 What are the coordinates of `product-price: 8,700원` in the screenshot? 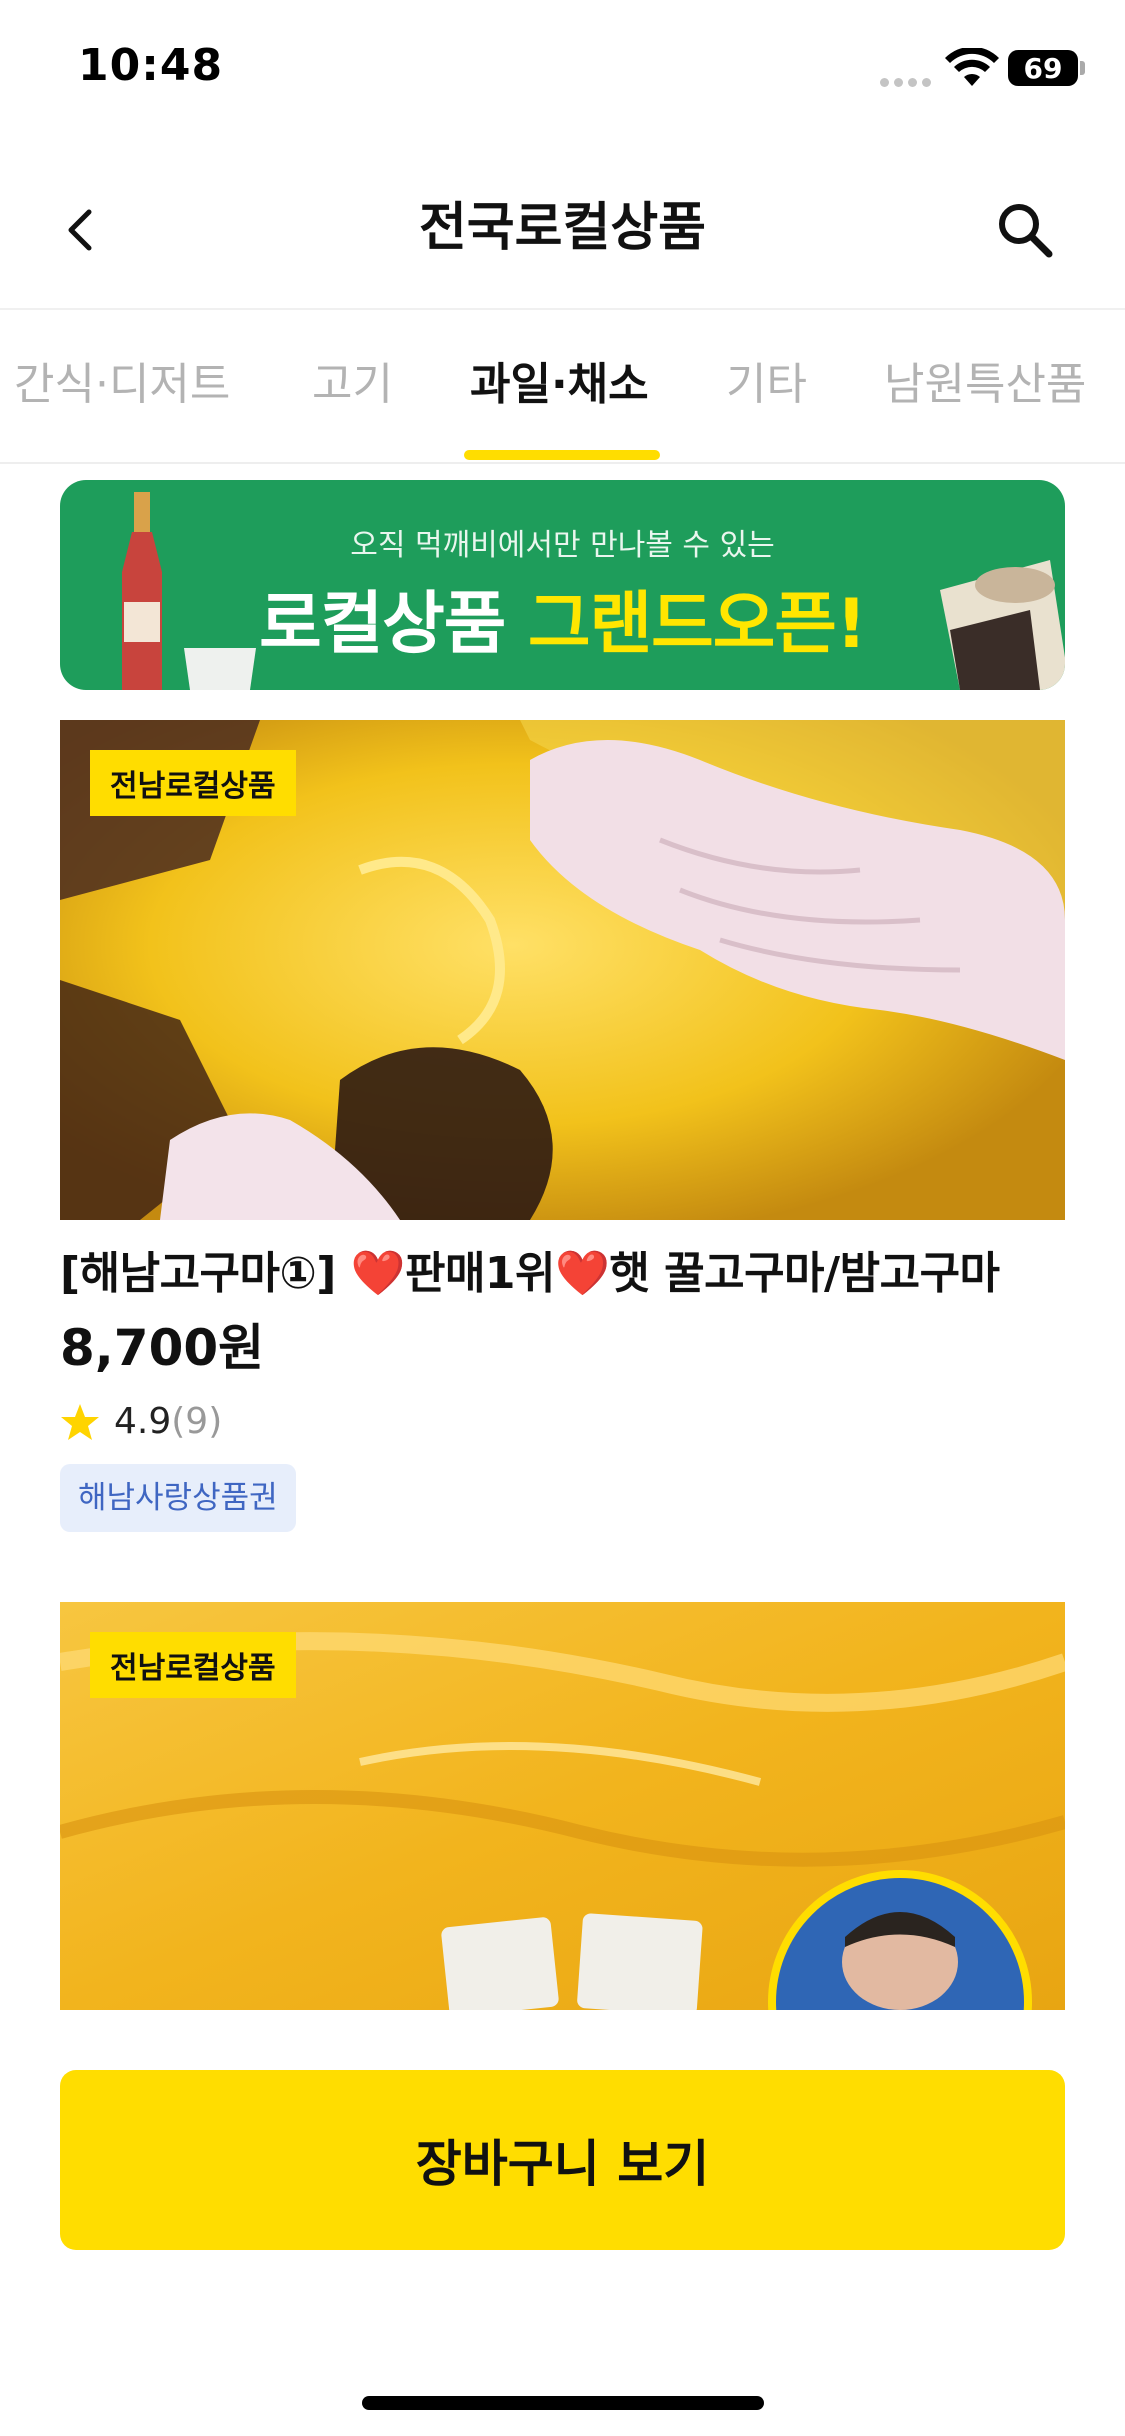 It's located at (162, 1348).